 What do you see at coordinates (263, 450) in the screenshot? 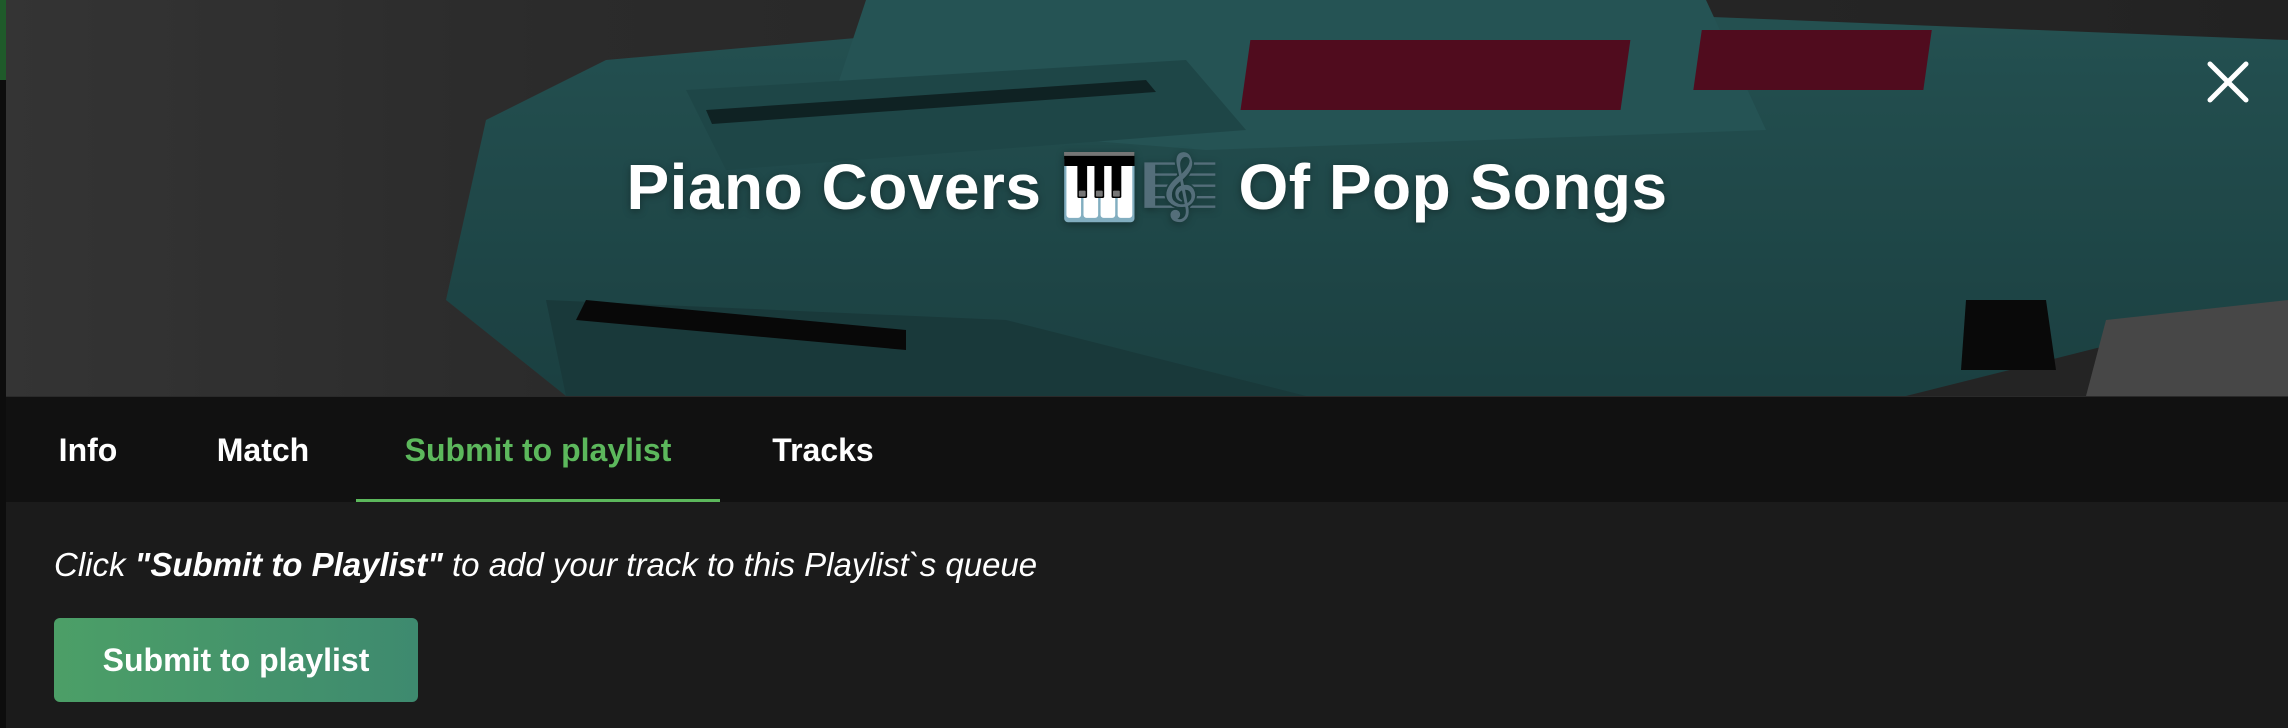
I see `tab-match: Match` at bounding box center [263, 450].